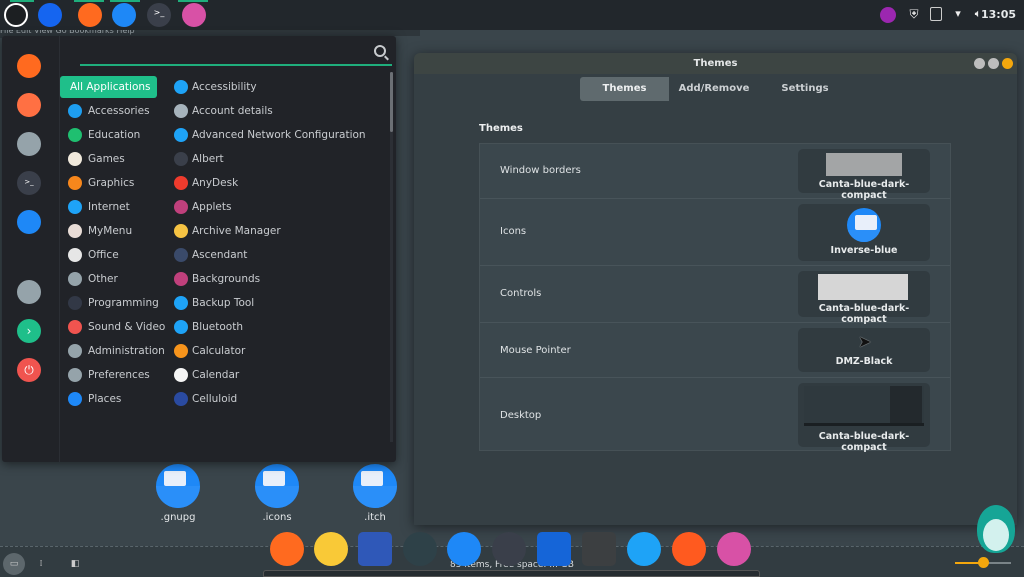 Image resolution: width=1024 pixels, height=577 pixels. I want to click on close-button, so click(1007, 63).